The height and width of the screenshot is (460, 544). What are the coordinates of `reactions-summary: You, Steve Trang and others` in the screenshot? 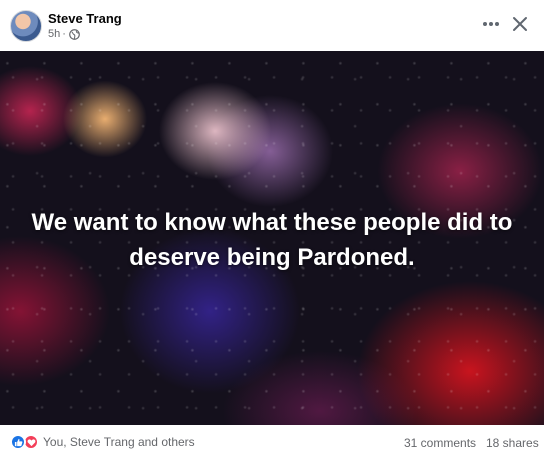 It's located at (102, 442).